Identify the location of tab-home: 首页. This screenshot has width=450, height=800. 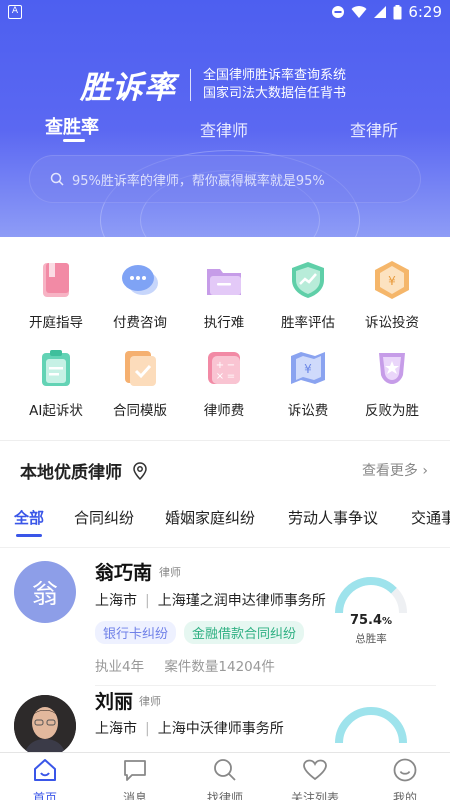
(45, 776).